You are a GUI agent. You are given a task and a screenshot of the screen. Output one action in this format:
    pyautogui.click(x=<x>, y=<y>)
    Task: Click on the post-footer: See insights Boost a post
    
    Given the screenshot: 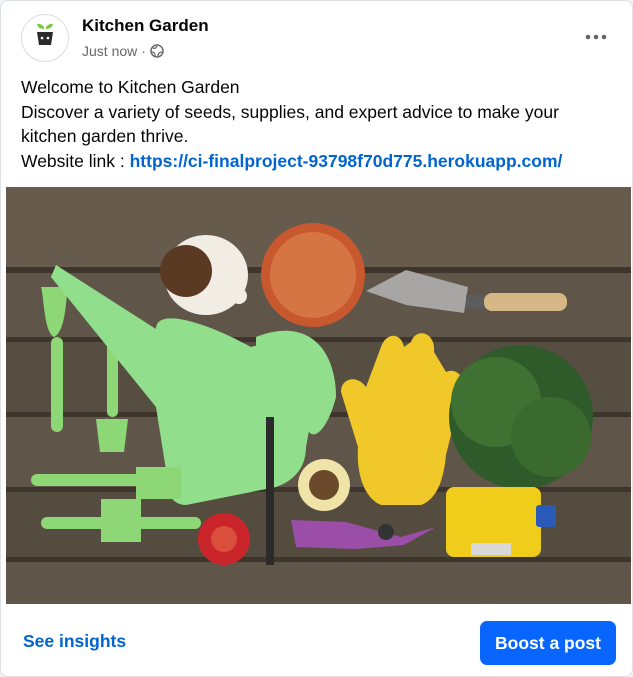 What is the action you would take?
    pyautogui.click(x=316, y=640)
    